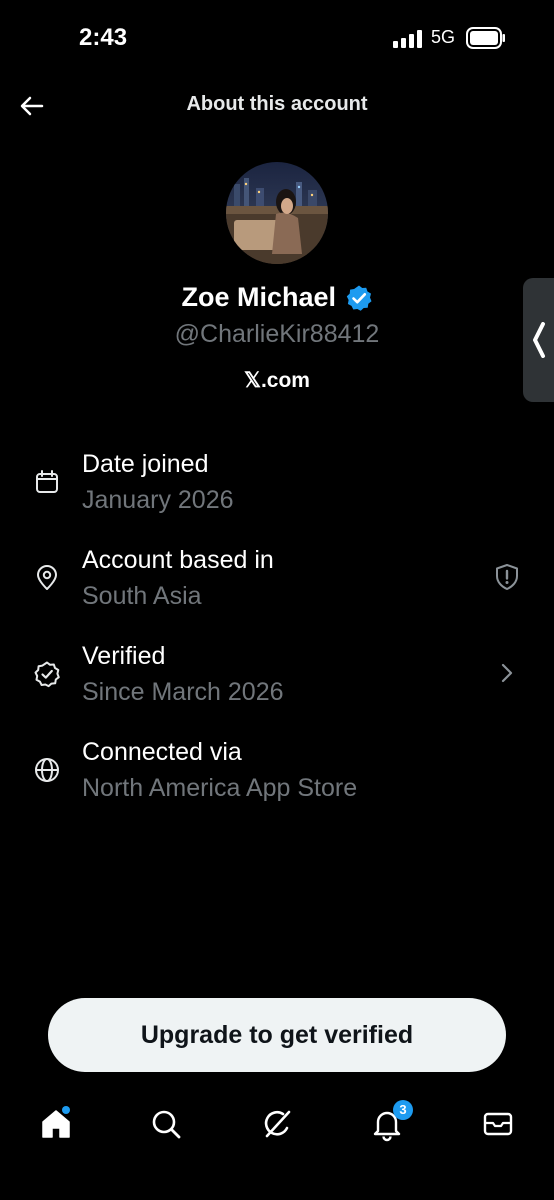 The height and width of the screenshot is (1200, 554). I want to click on info-row-connected-via: Connected via North America App Store, so click(277, 769).